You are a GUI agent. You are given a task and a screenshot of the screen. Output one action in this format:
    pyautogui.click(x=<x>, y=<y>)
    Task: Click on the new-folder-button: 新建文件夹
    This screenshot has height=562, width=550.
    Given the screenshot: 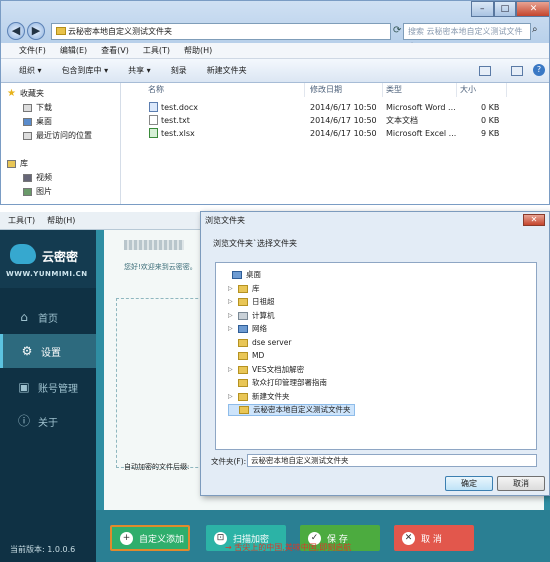 What is the action you would take?
    pyautogui.click(x=227, y=70)
    